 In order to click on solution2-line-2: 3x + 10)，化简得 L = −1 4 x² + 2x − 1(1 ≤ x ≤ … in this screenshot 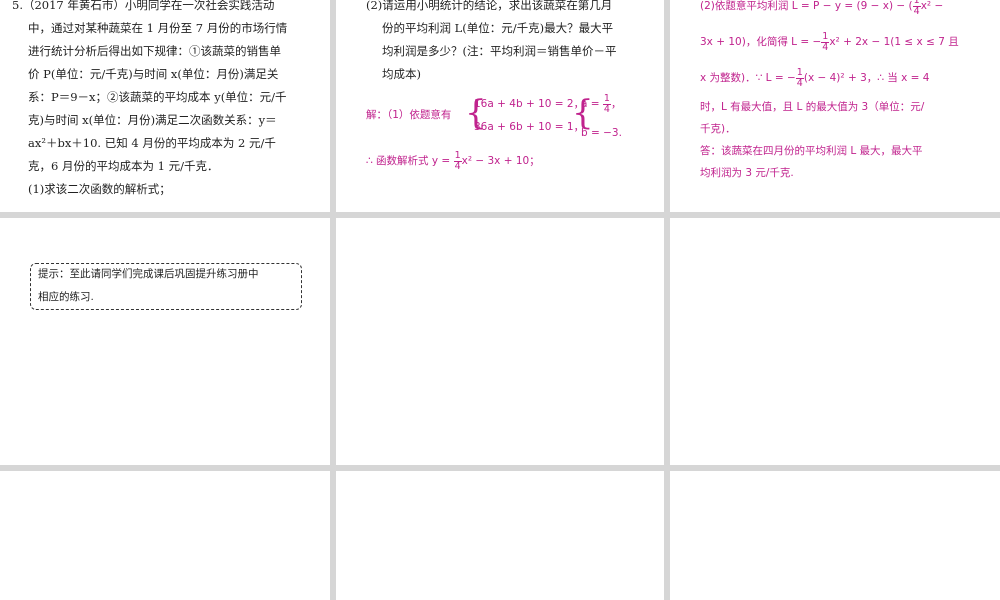, I will do `click(829, 41)`.